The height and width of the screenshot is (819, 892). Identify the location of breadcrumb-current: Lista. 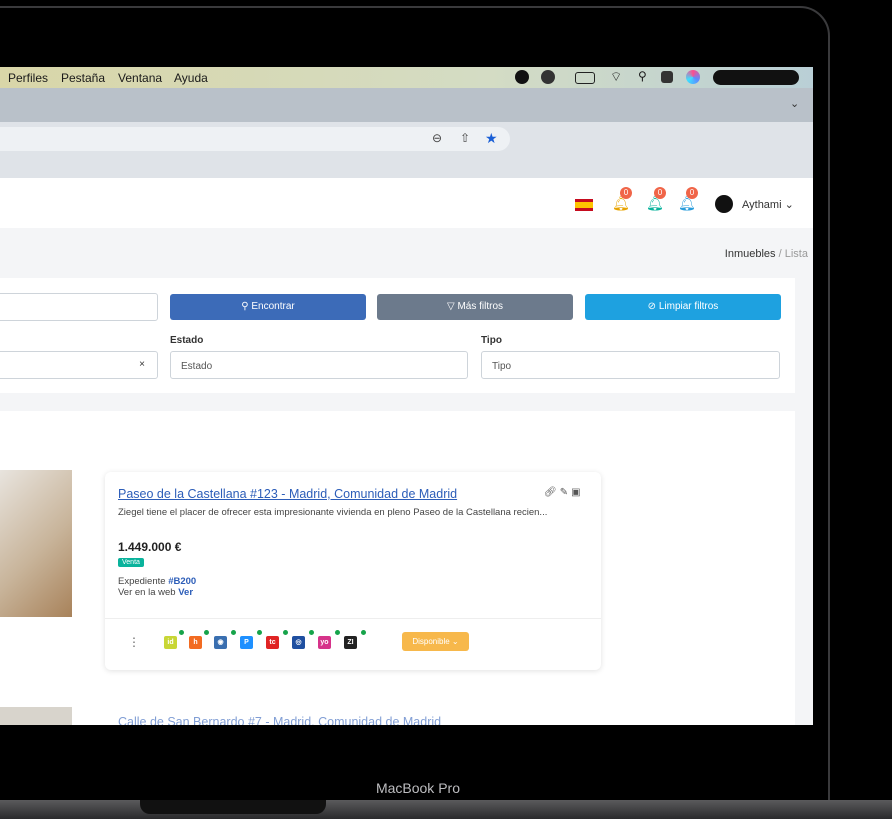
(796, 254).